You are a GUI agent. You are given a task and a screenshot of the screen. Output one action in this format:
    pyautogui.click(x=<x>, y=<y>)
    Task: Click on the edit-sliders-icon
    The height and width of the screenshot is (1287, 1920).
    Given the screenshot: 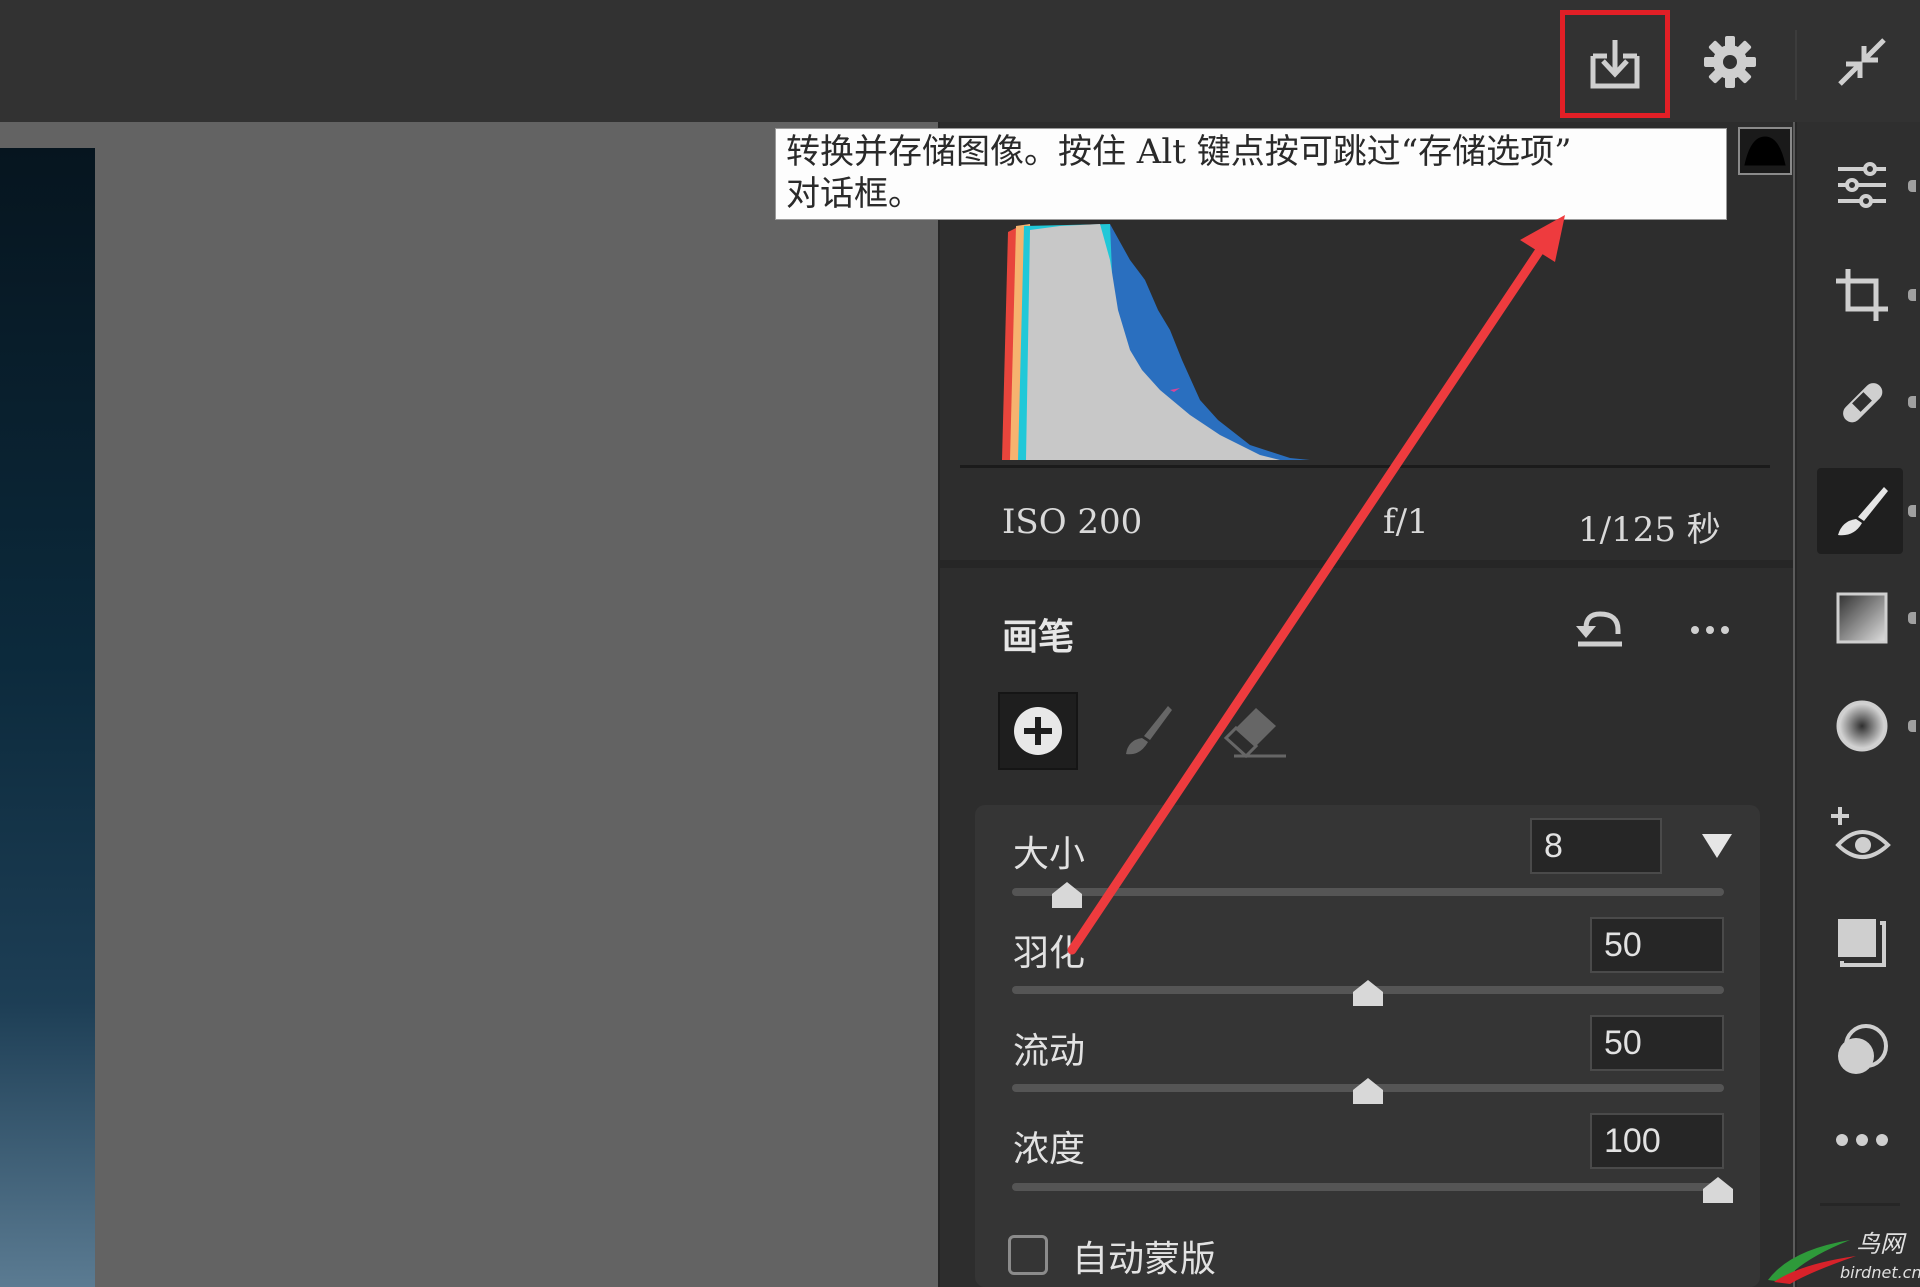 What is the action you would take?
    pyautogui.click(x=1862, y=185)
    